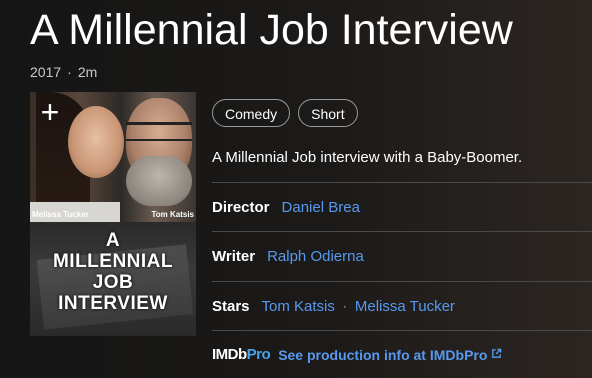  What do you see at coordinates (315, 256) in the screenshot?
I see `writer-link: Ralph Odierna` at bounding box center [315, 256].